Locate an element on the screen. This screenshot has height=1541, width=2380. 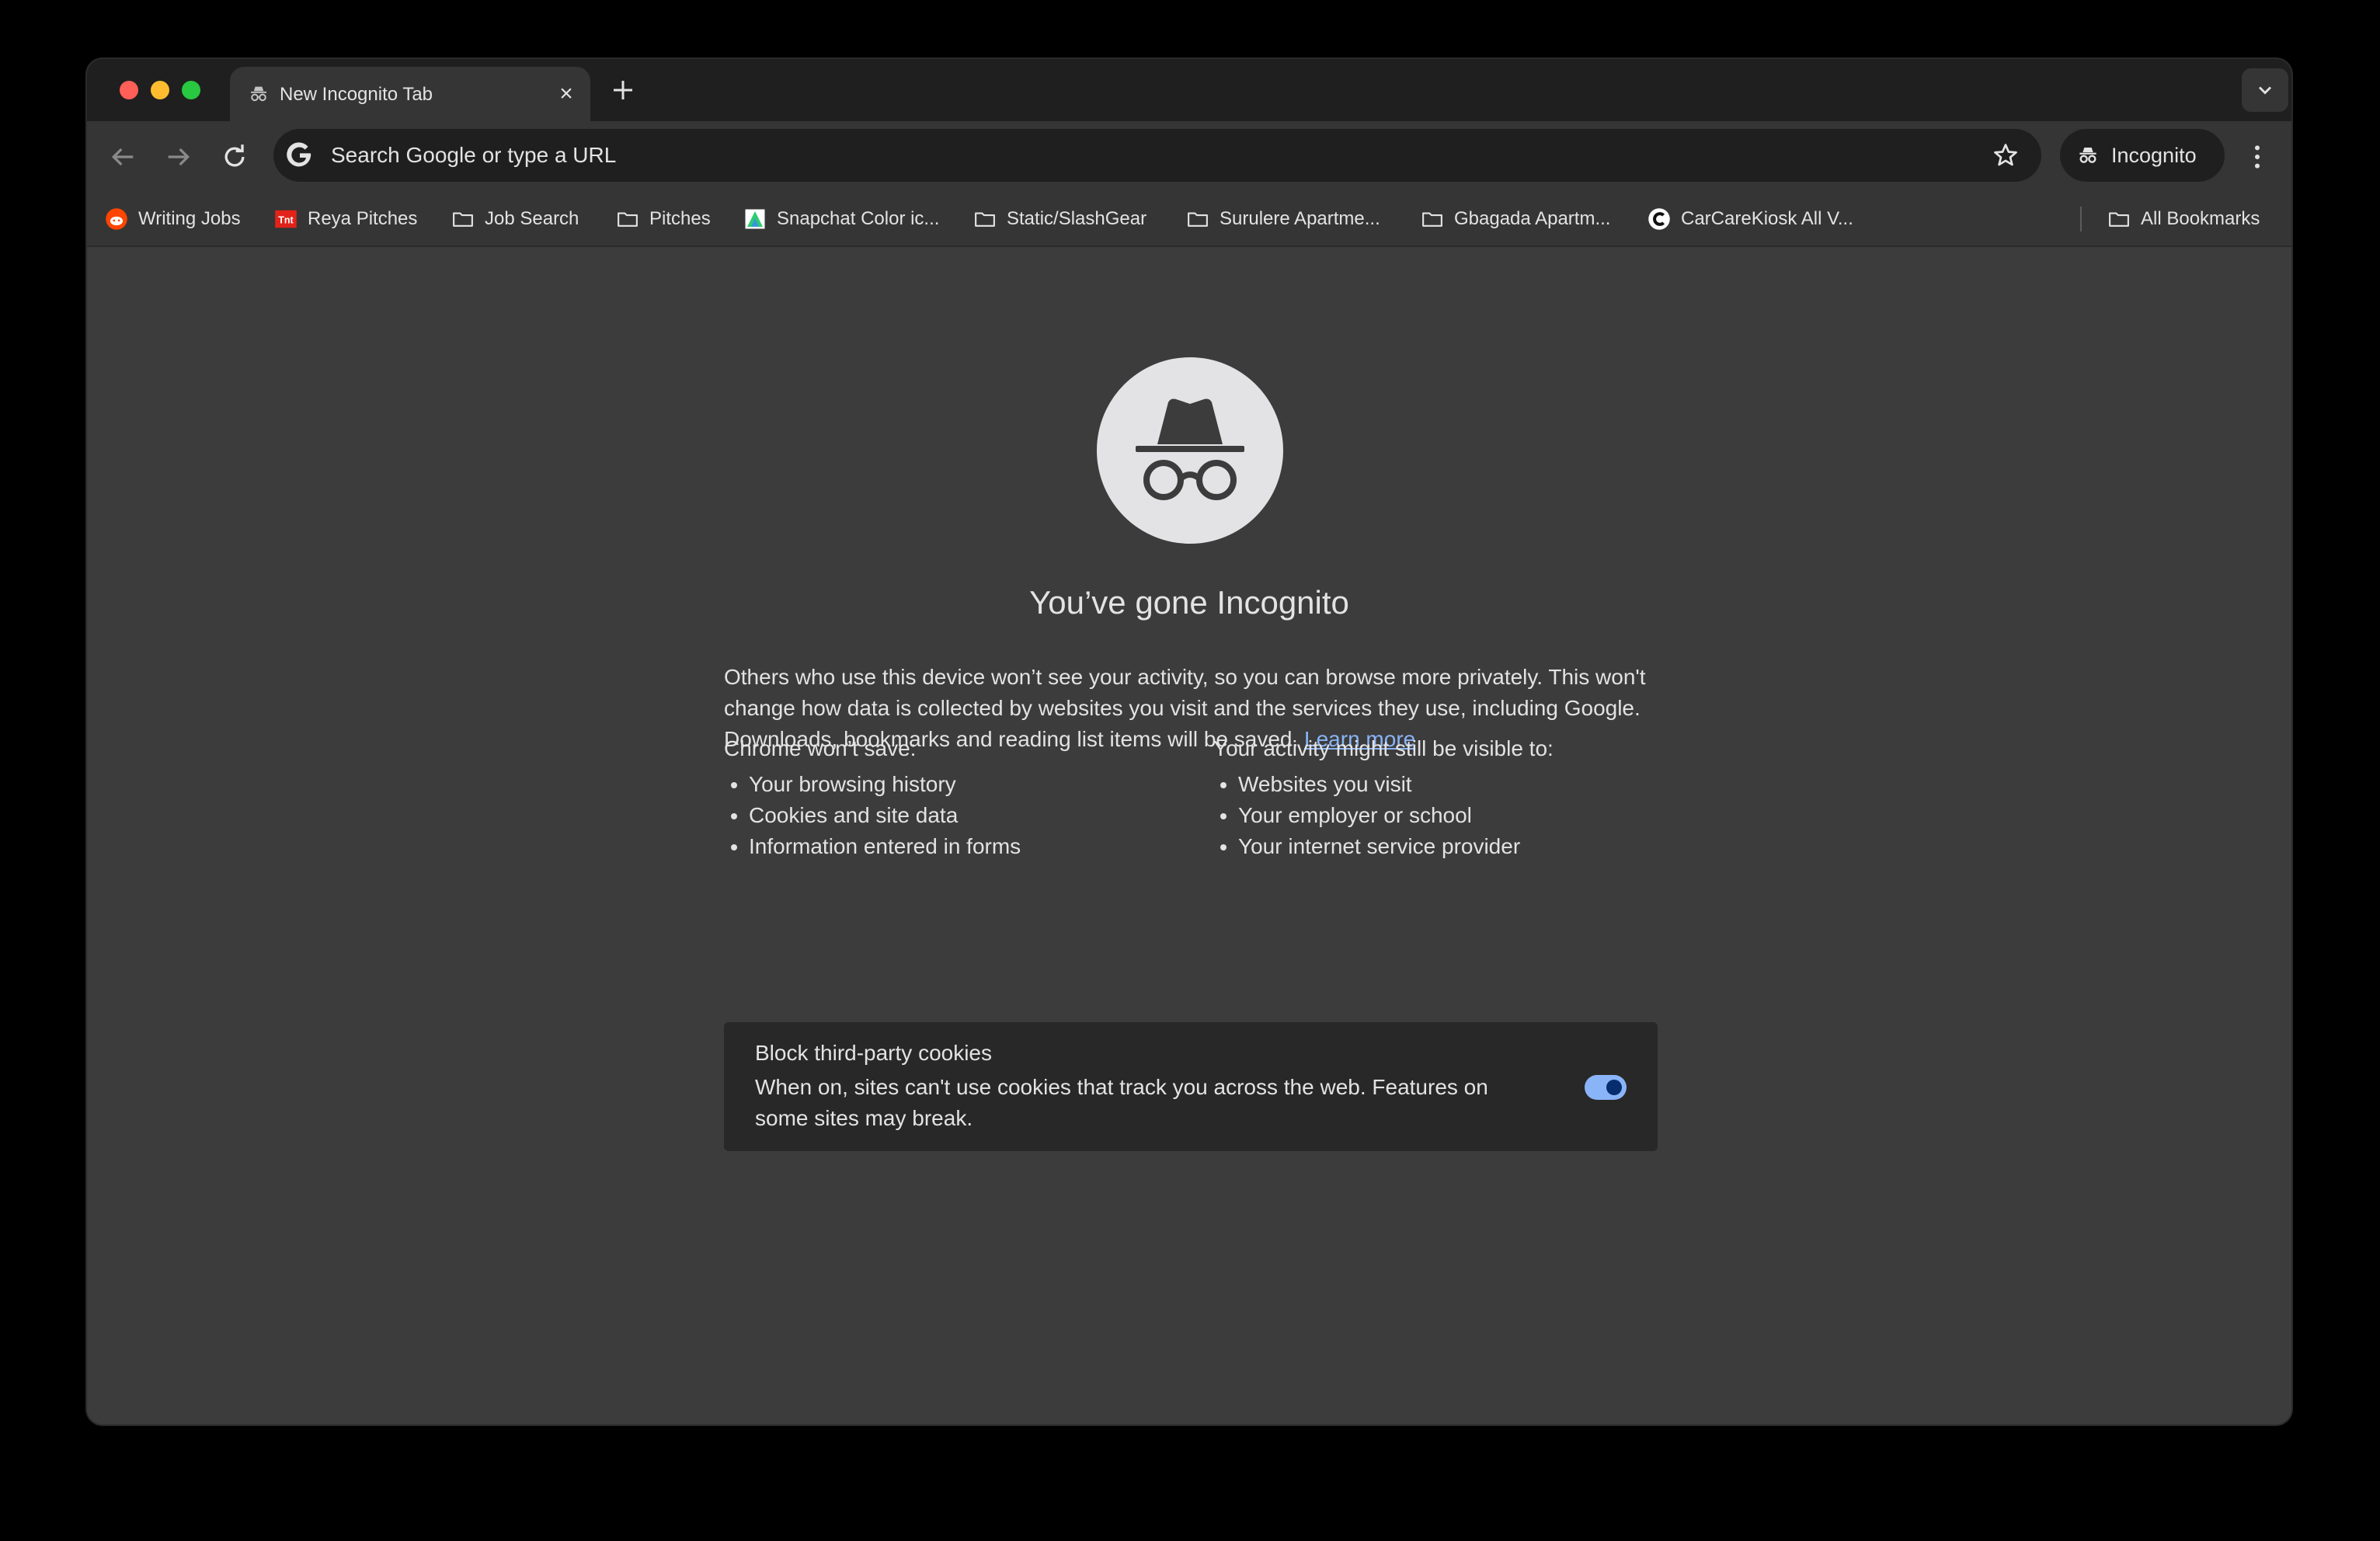
bookmark-label: Writing Jobs is located at coordinates (190, 218).